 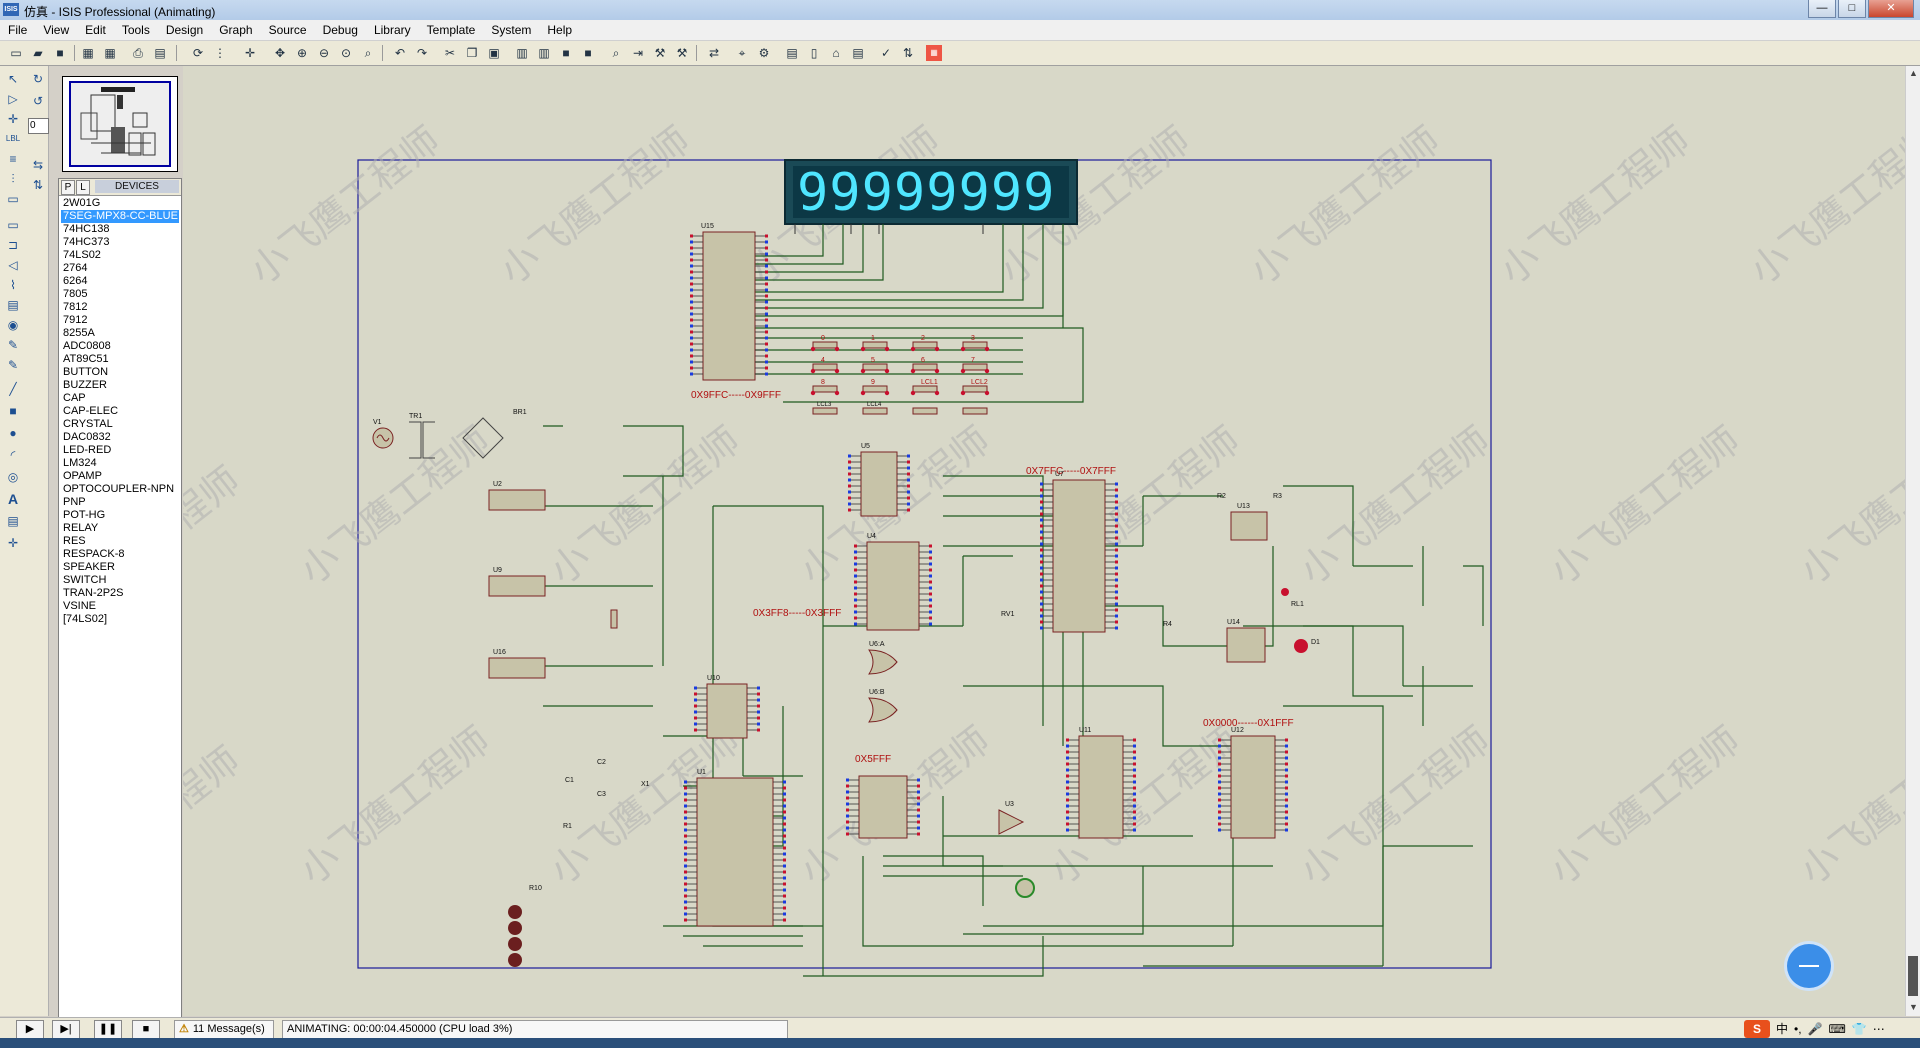 What do you see at coordinates (908, 53) in the screenshot?
I see `netlist-icon: ⇅` at bounding box center [908, 53].